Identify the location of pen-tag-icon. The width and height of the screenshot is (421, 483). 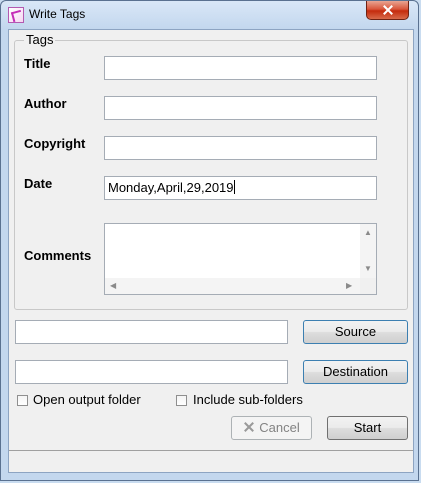
(16, 15).